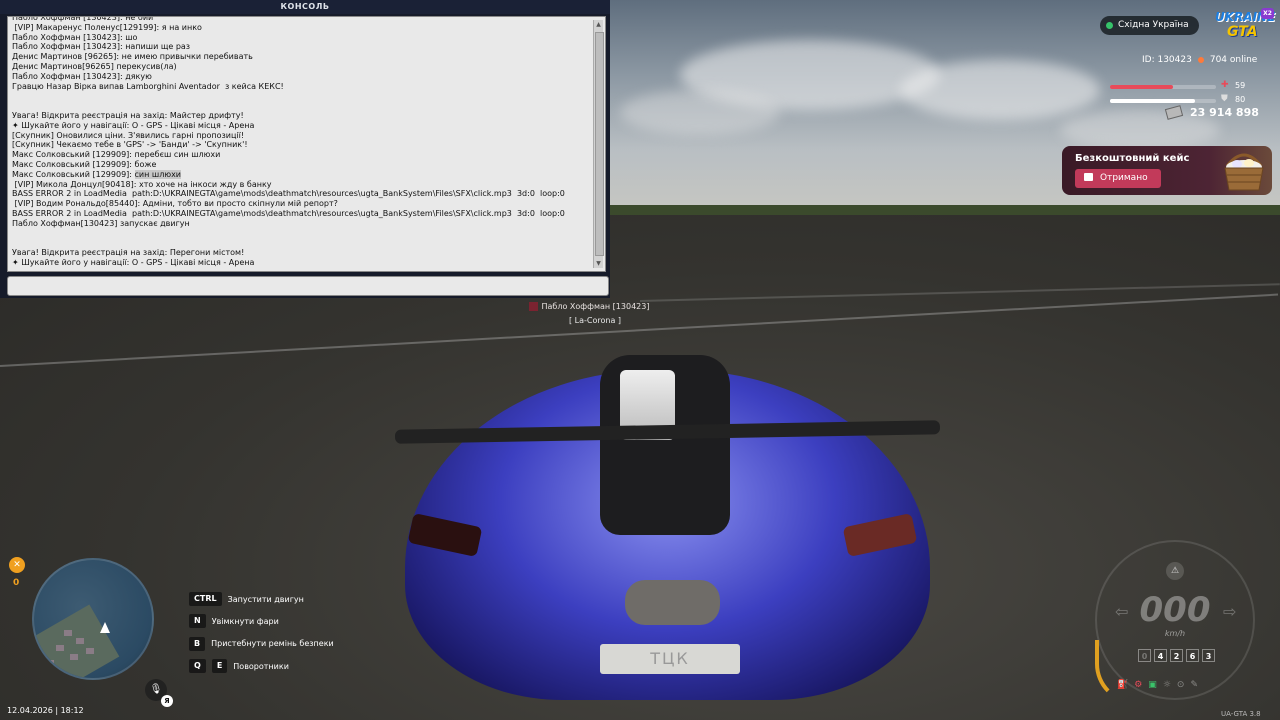 This screenshot has width=1280, height=720. Describe the element at coordinates (265, 599) in the screenshot. I see `hint-label: Запустити двигун` at that location.